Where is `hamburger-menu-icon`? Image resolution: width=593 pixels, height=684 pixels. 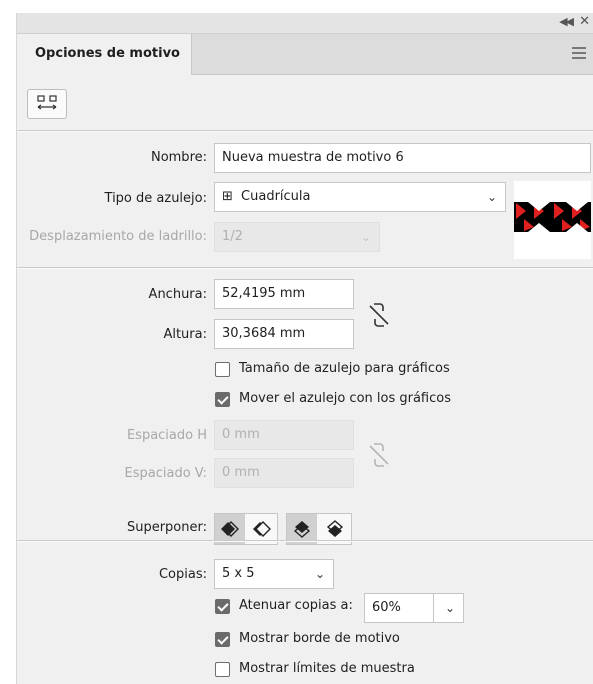 hamburger-menu-icon is located at coordinates (579, 54).